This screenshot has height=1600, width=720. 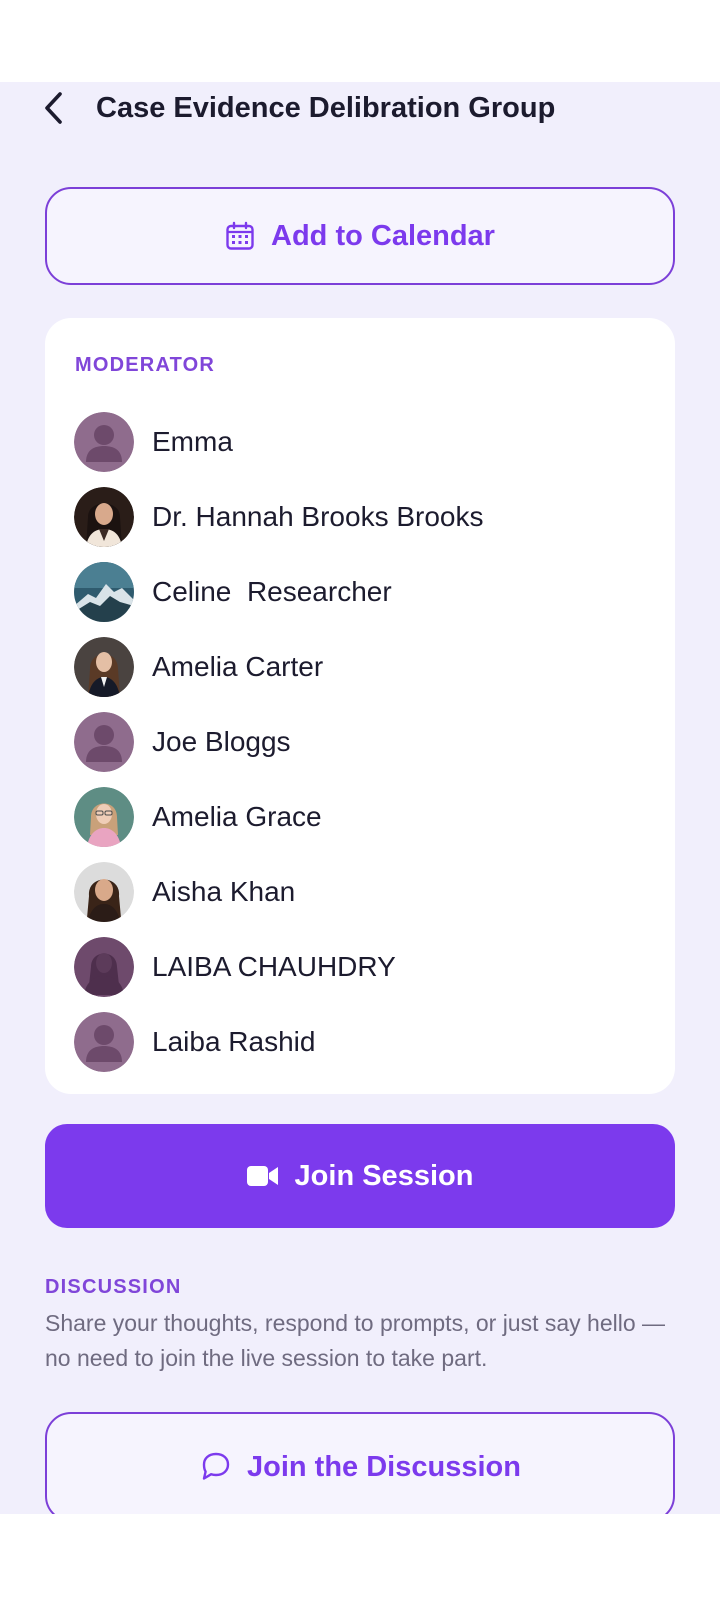 What do you see at coordinates (364, 1041) in the screenshot?
I see `list-item: Laiba Rashid` at bounding box center [364, 1041].